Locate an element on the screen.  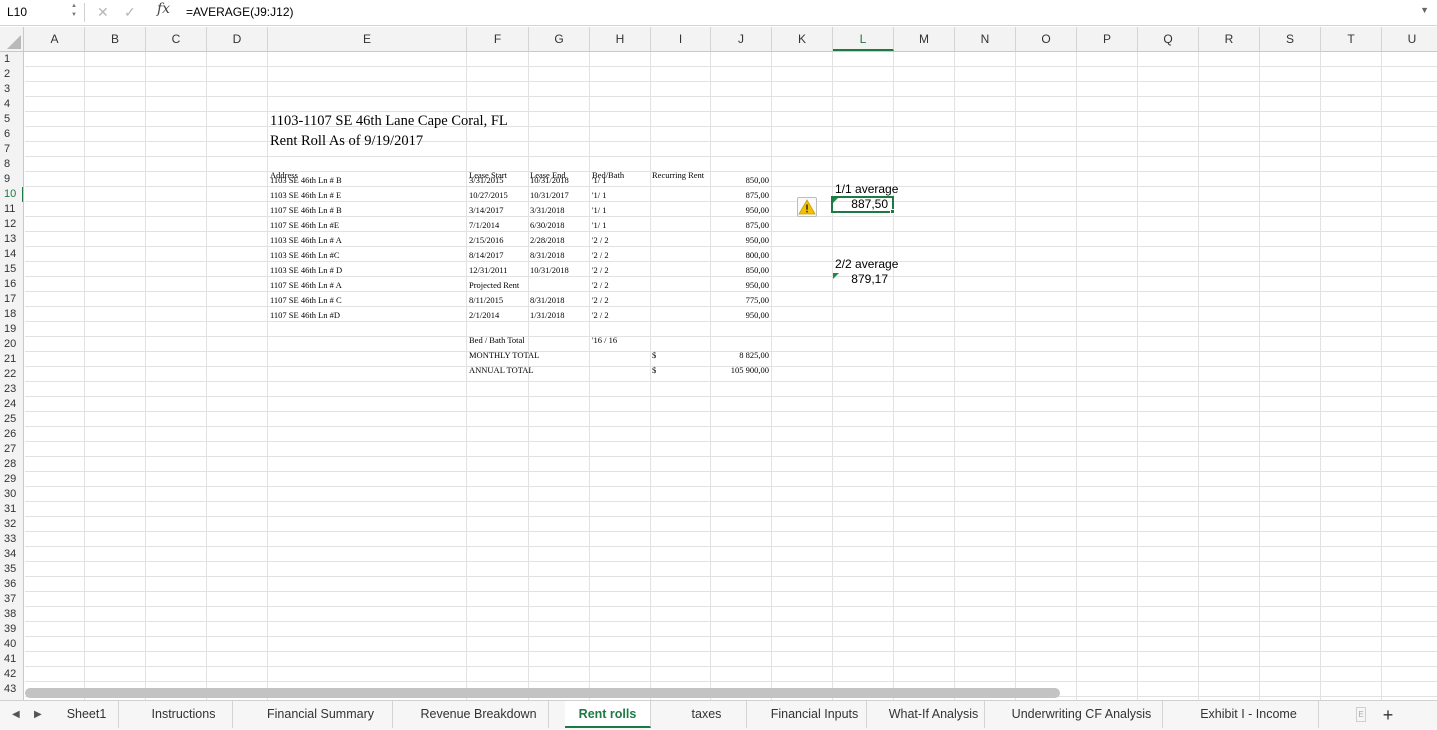
row-header-30: 30 is located at coordinates (11, 494).